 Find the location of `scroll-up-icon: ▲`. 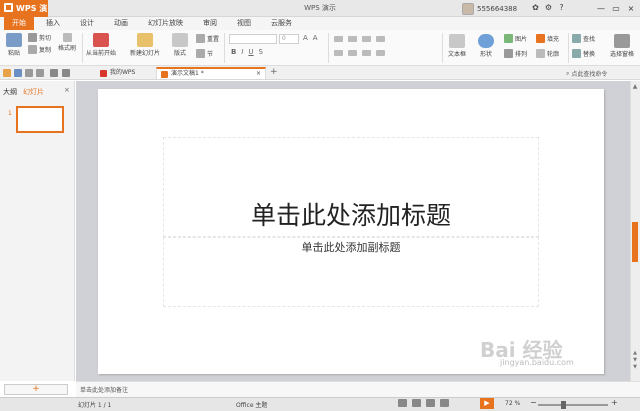

scroll-up-icon: ▲ is located at coordinates (635, 86).